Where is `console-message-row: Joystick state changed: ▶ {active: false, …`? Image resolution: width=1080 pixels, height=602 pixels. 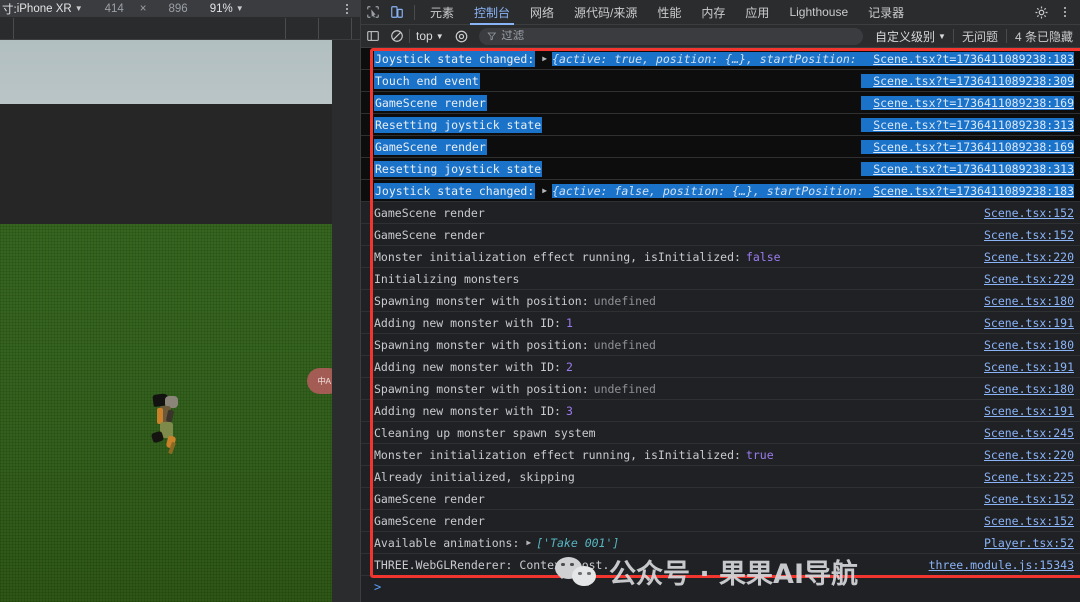
console-message-row: Joystick state changed: ▶ {active: false, … is located at coordinates (720, 191).